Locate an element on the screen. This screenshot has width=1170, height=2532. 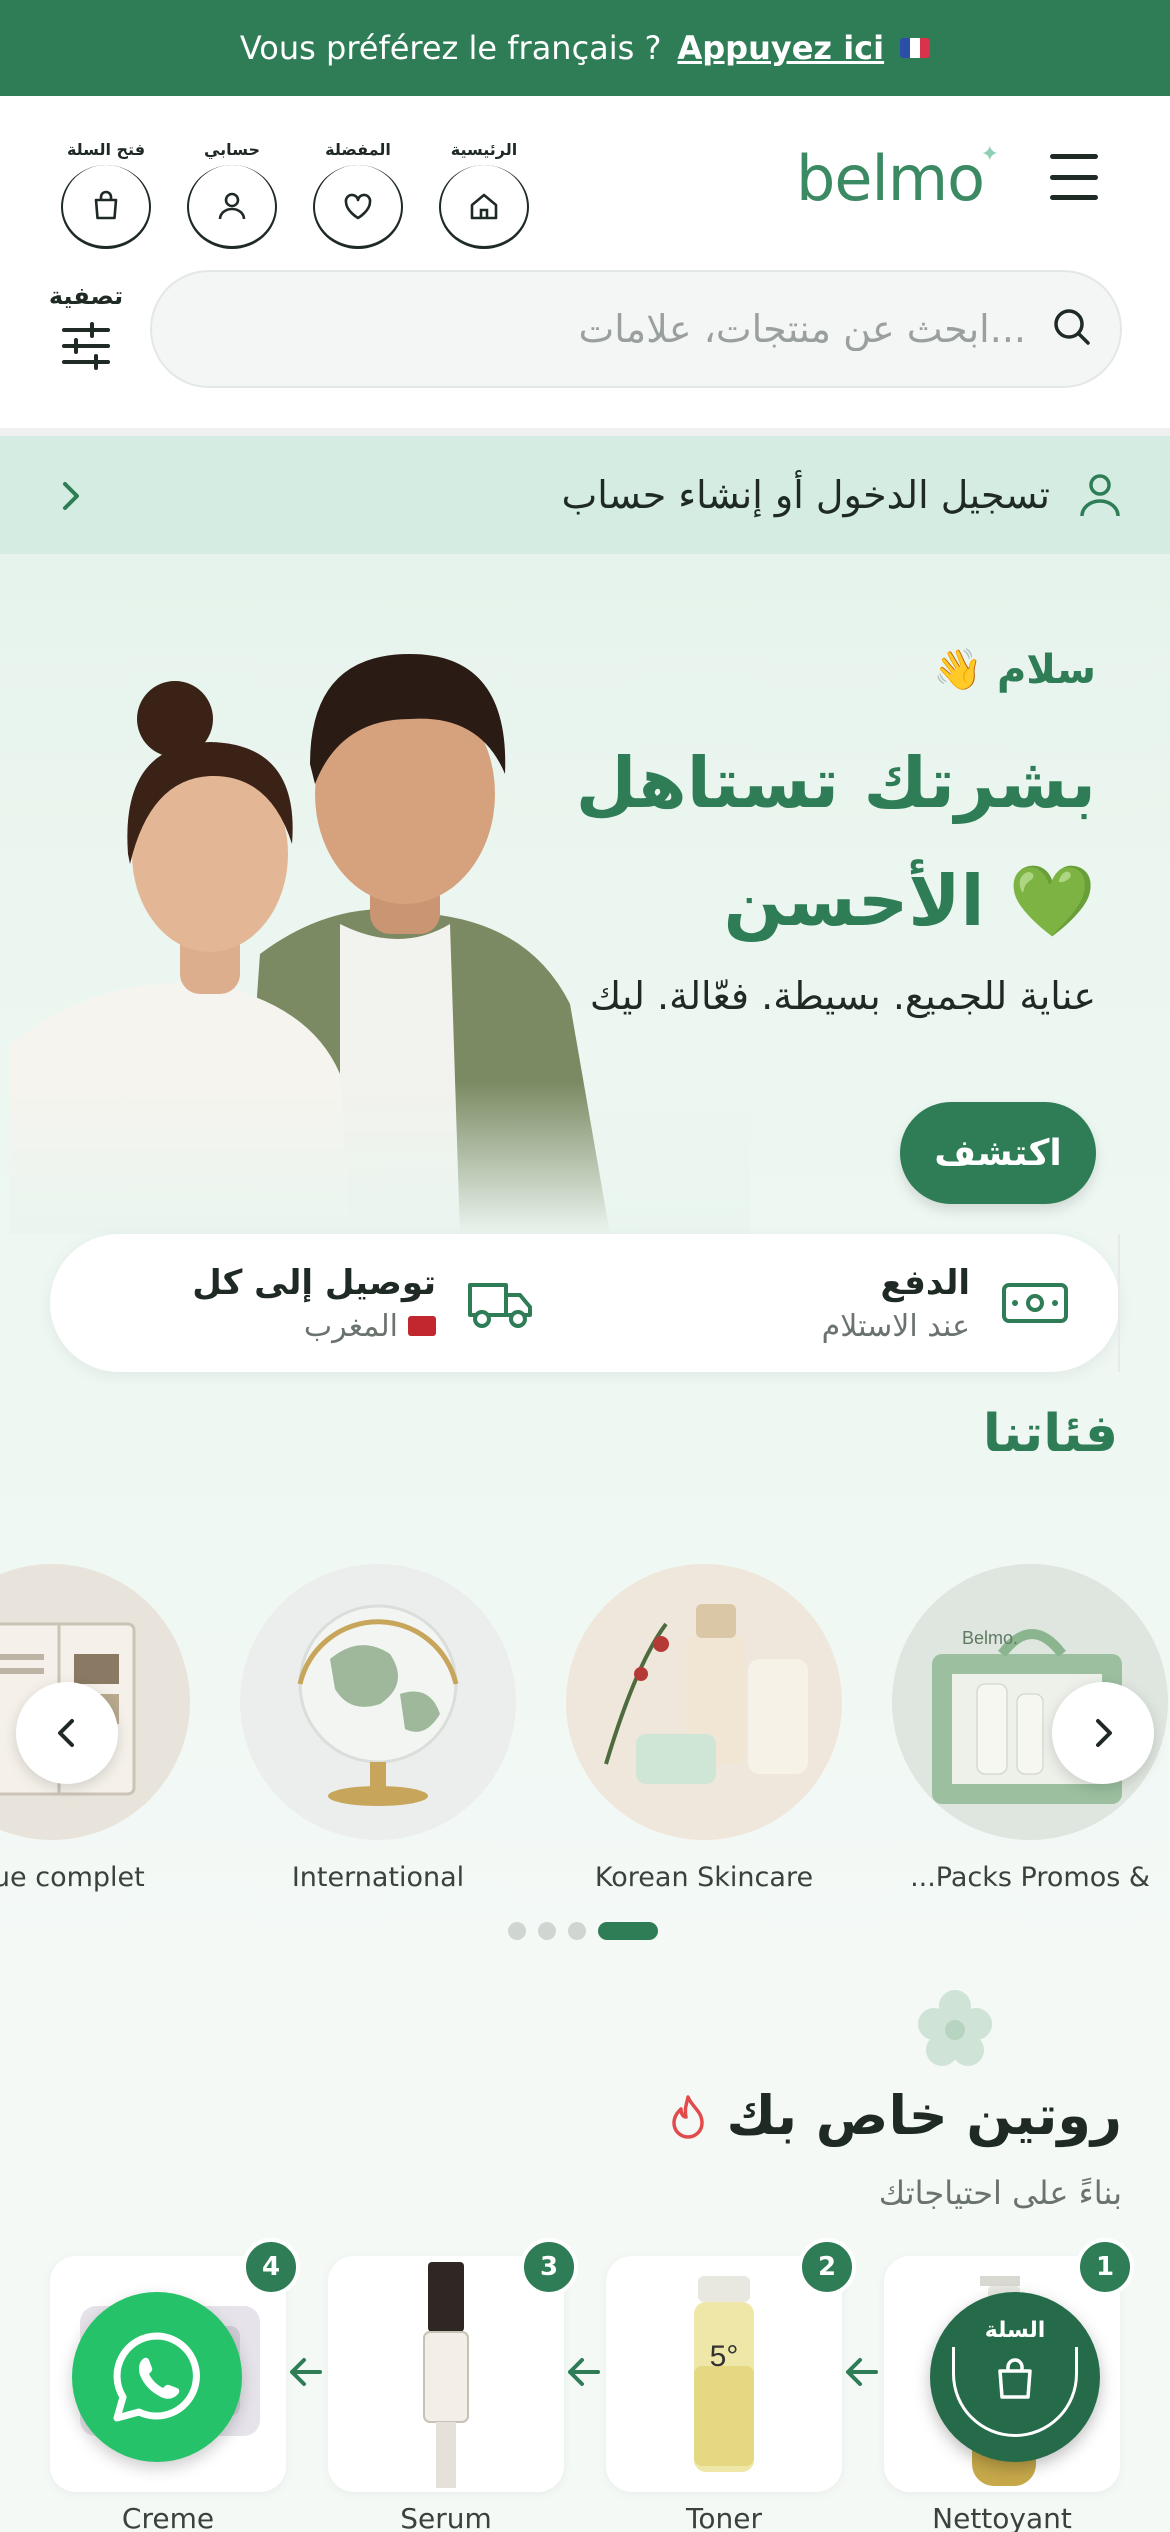
brand-logo: belmo ✦ is located at coordinates (897, 178).